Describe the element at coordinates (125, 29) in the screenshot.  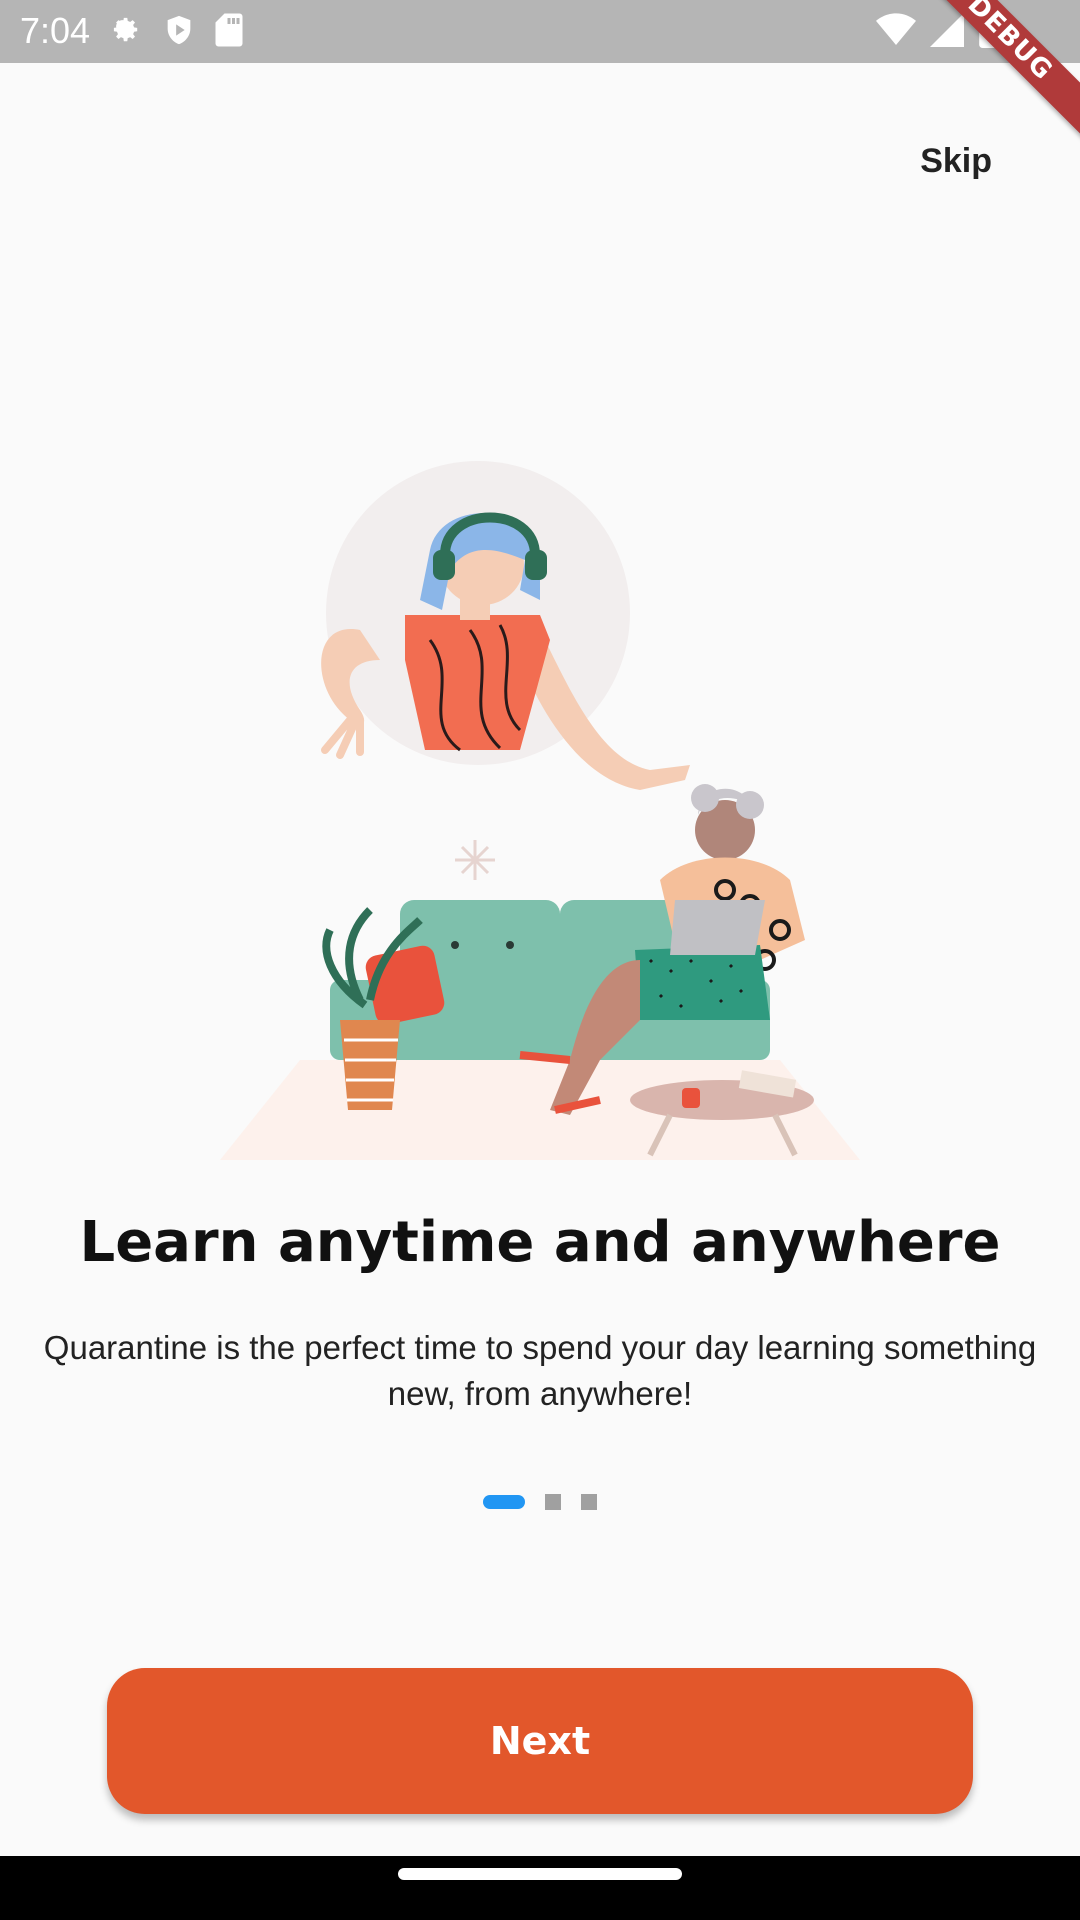
I see `gear-icon` at that location.